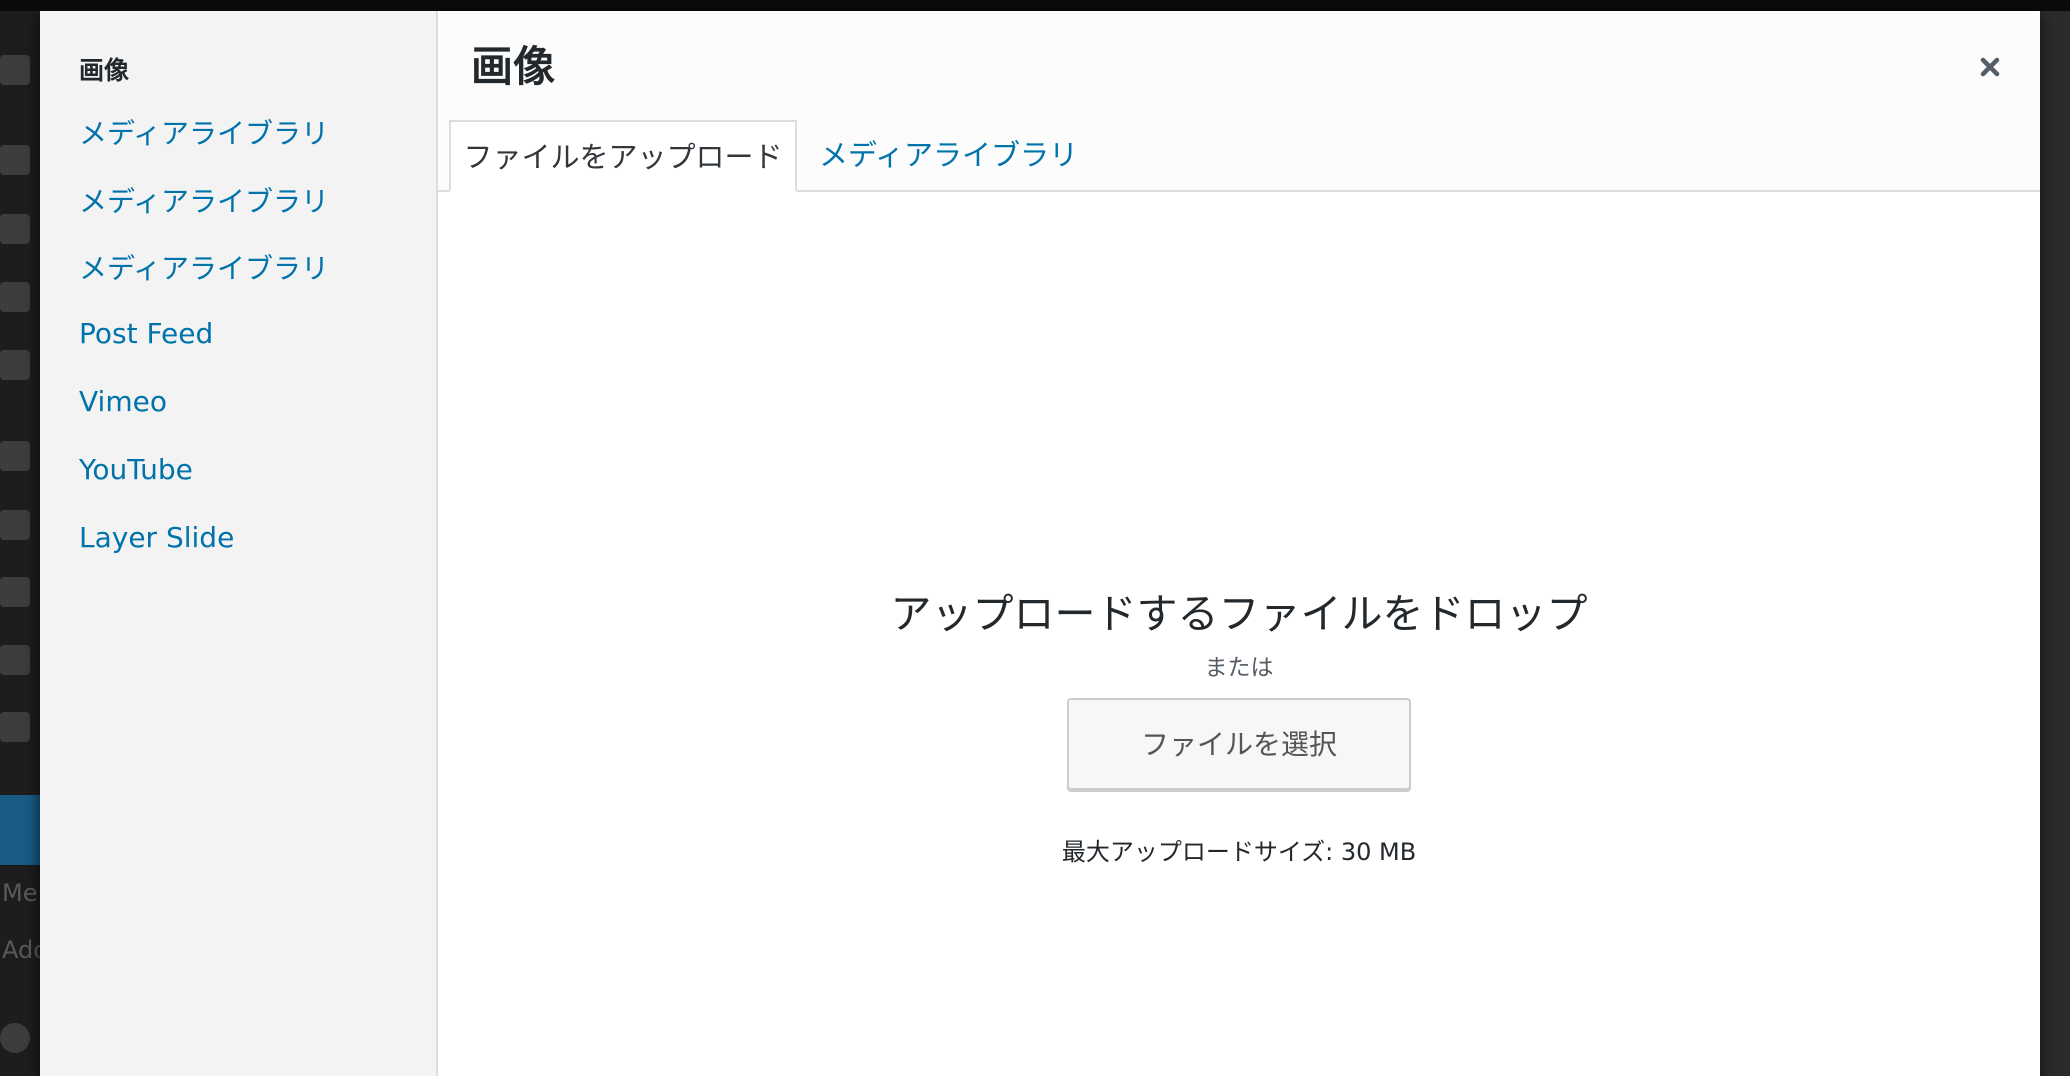  Describe the element at coordinates (623, 156) in the screenshot. I see `tab-upload-files: ファイルをアップロード` at that location.